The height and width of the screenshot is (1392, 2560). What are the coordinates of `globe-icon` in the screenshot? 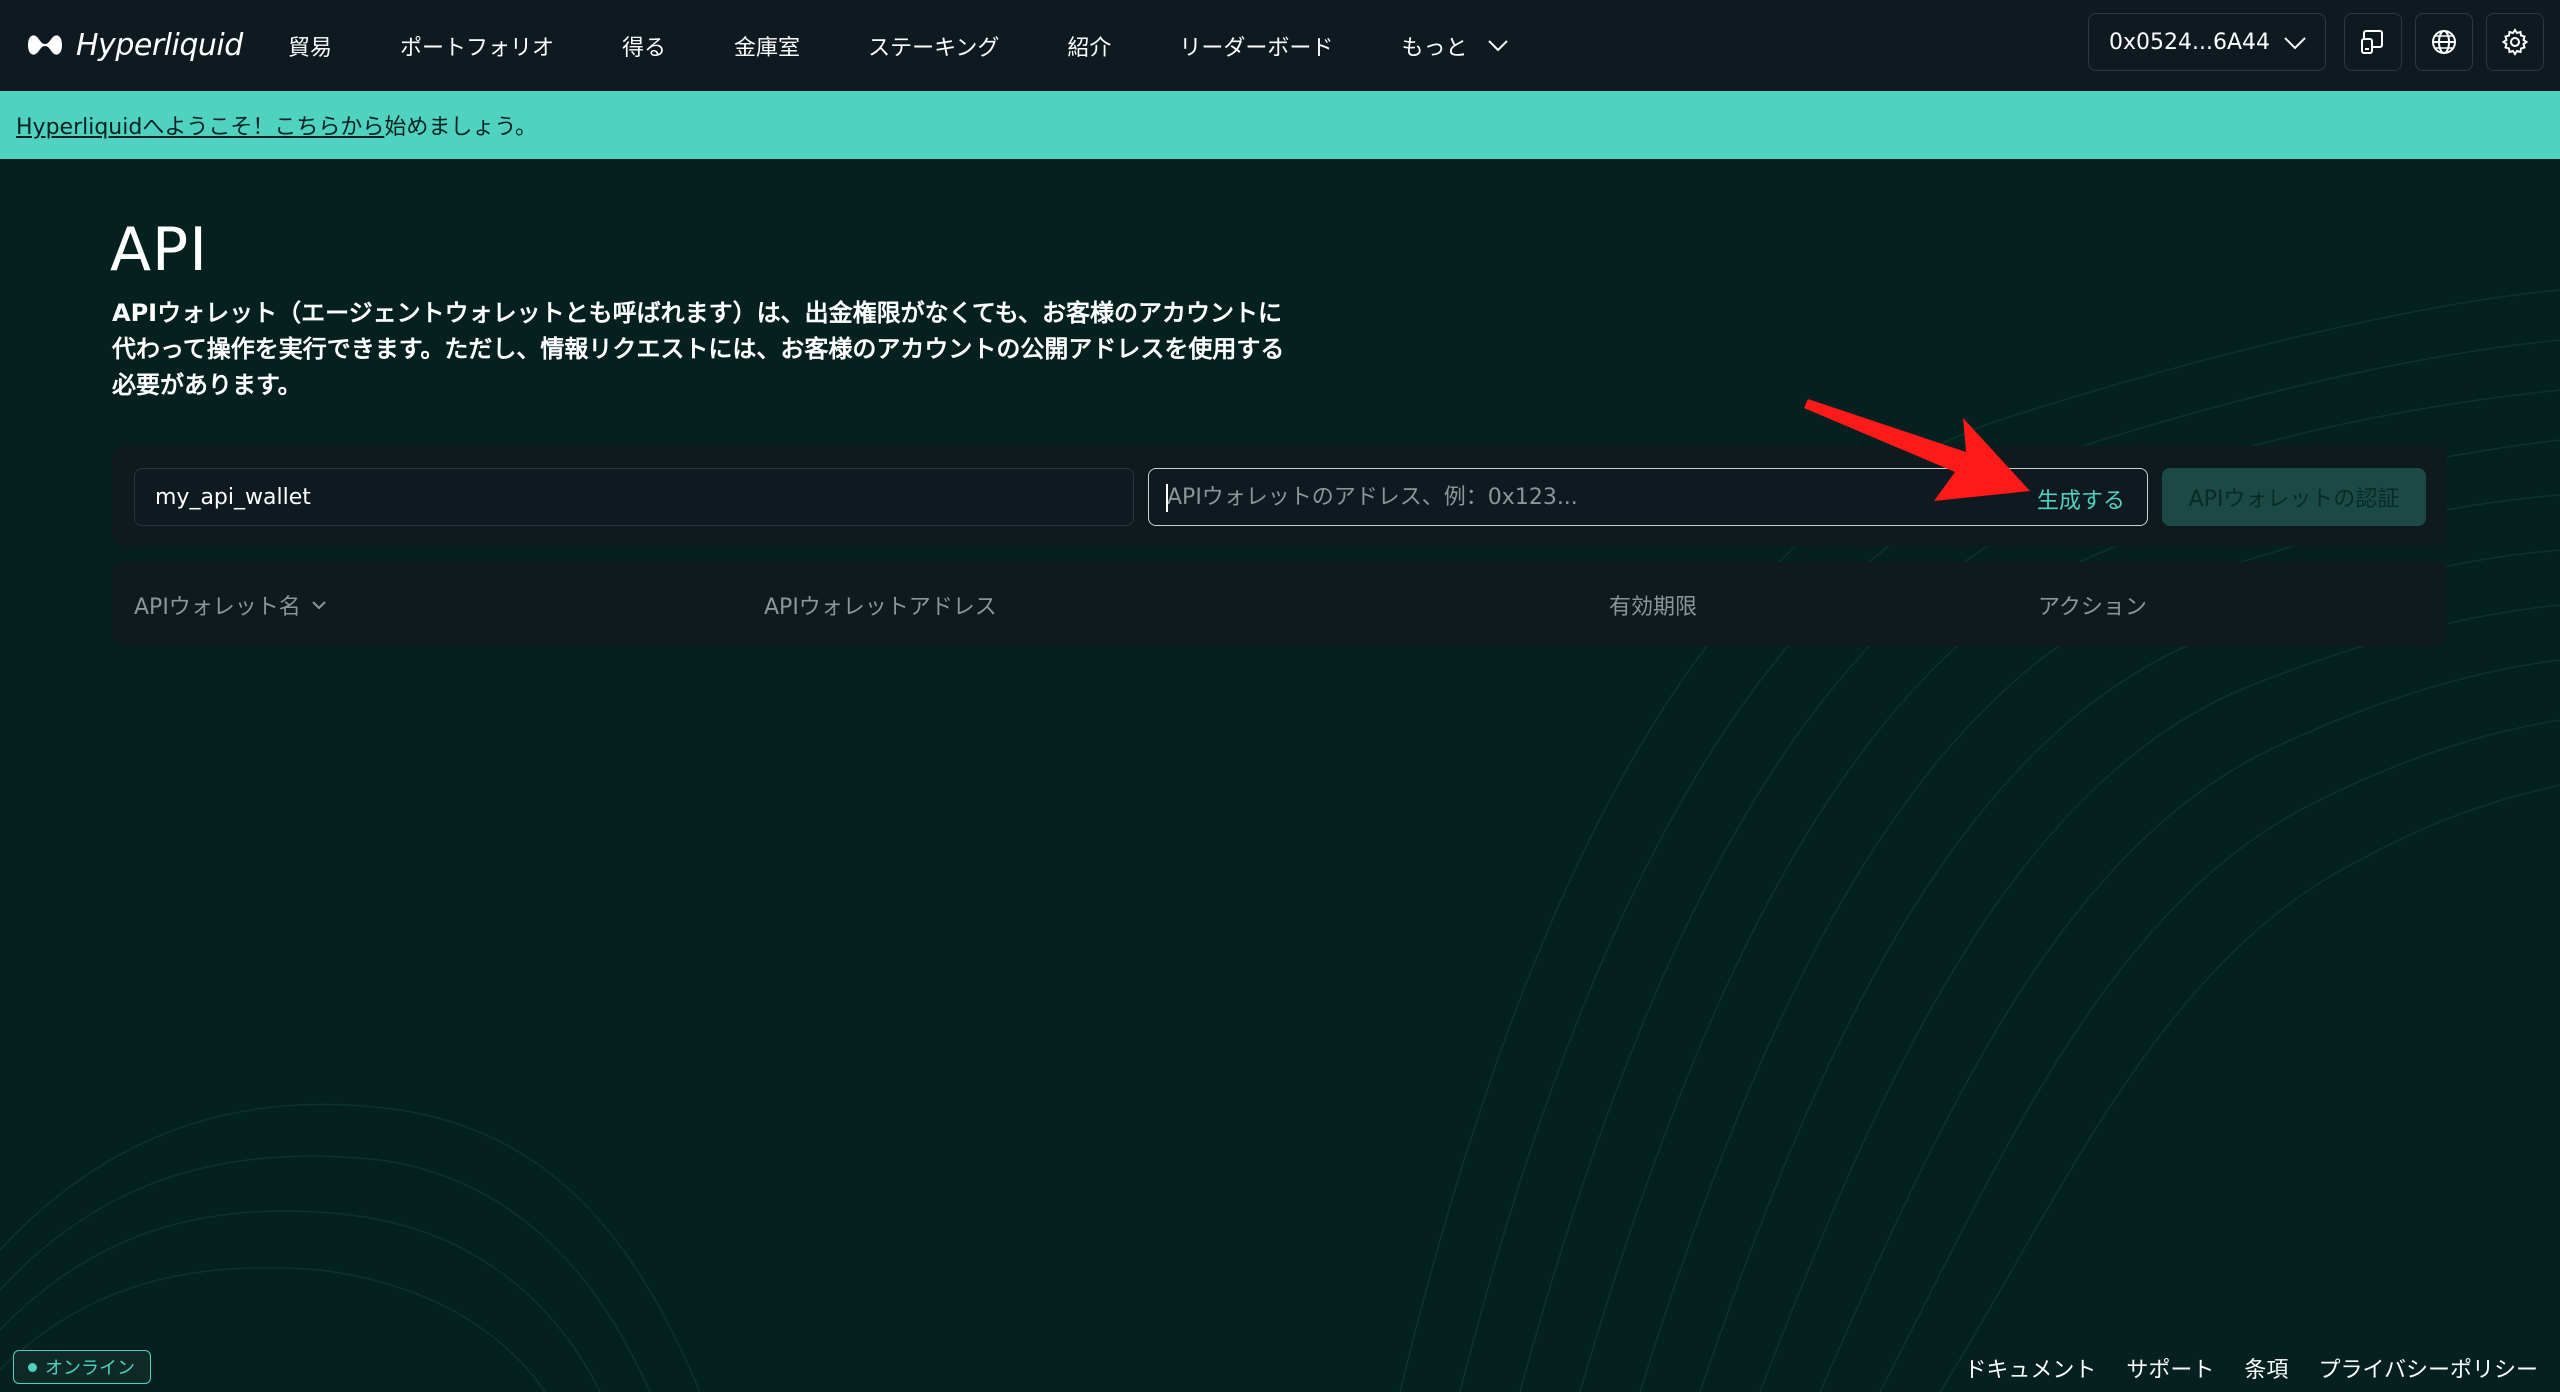 It's located at (2444, 42).